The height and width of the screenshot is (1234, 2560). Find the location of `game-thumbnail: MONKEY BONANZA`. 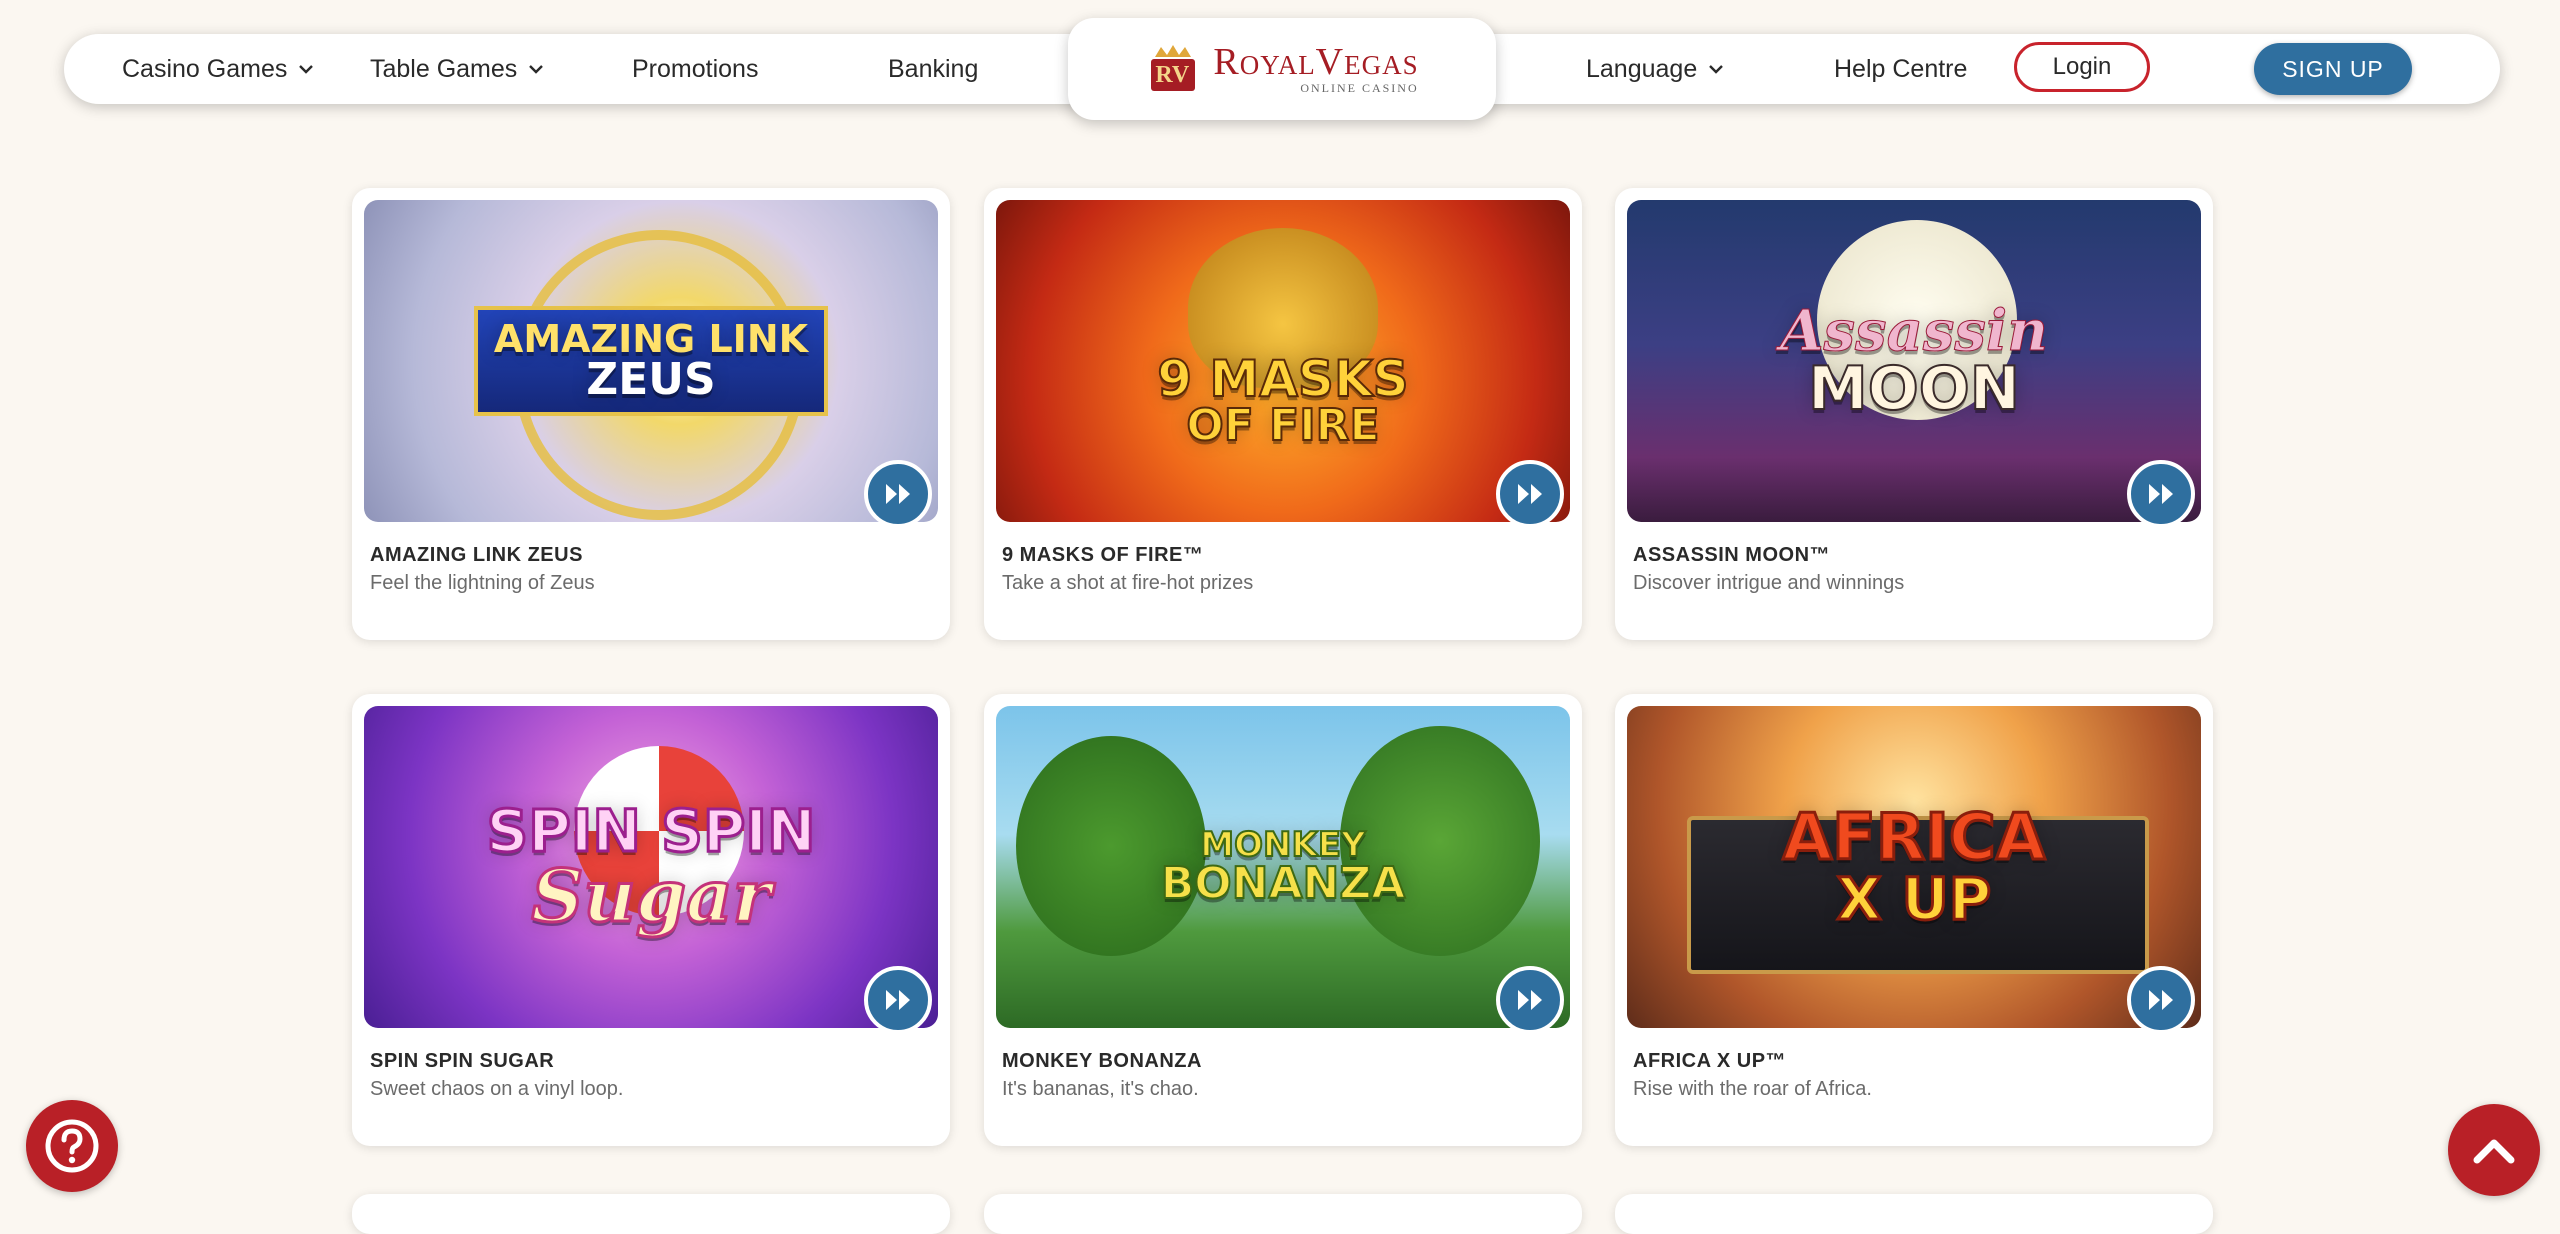

game-thumbnail: MONKEY BONANZA is located at coordinates (1283, 867).